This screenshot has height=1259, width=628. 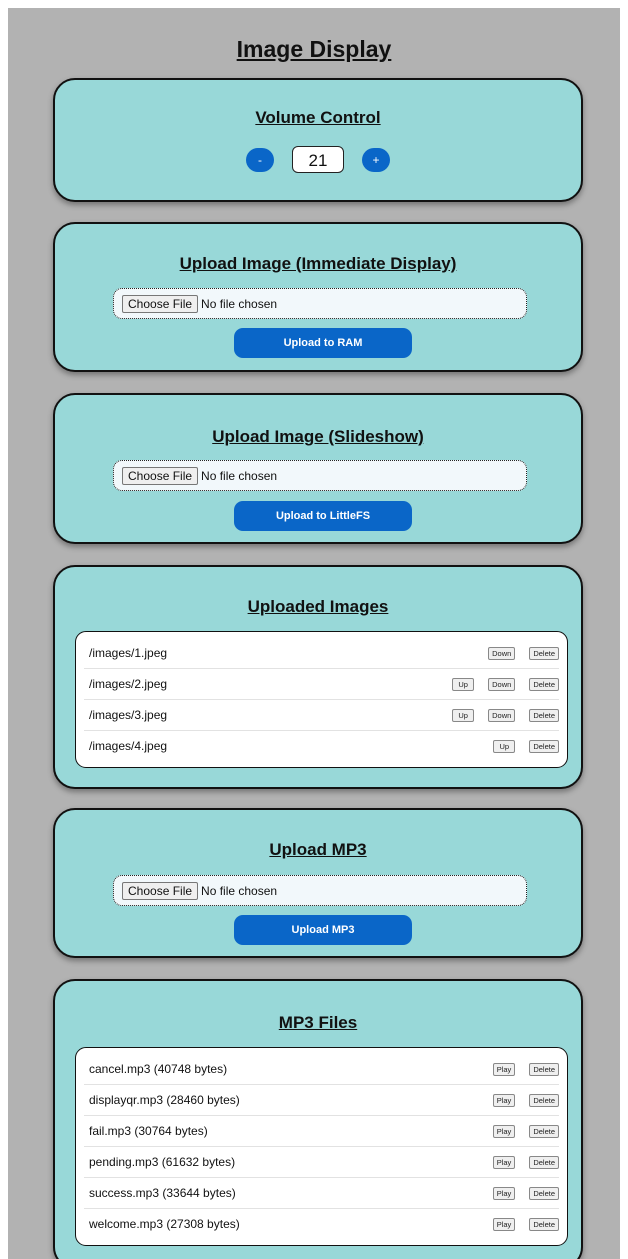 I want to click on upload-ram-choose-file-button: Choose File, so click(x=160, y=303).